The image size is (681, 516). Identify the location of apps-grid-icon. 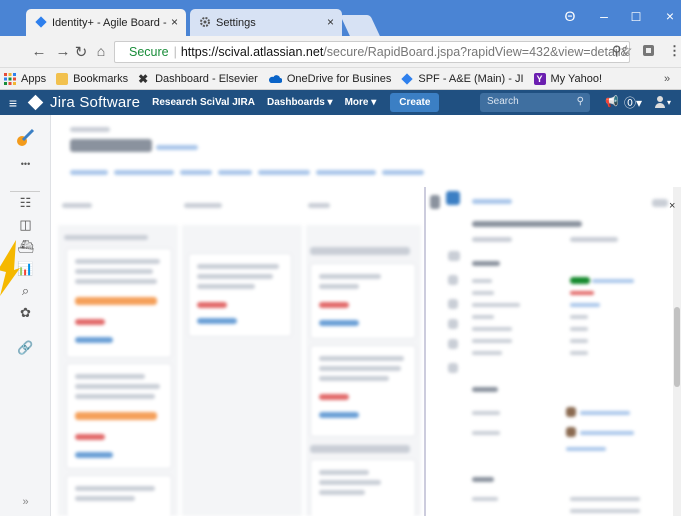
(10, 78).